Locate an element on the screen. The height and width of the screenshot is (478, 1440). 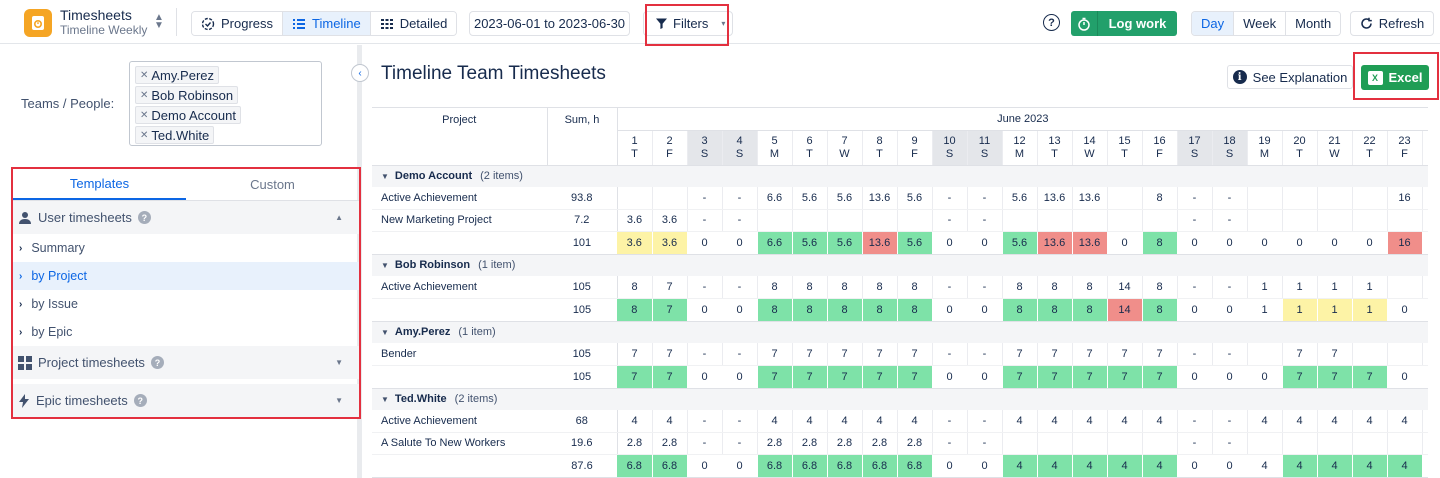
project-name: A Salute To New Workers is located at coordinates (459, 443).